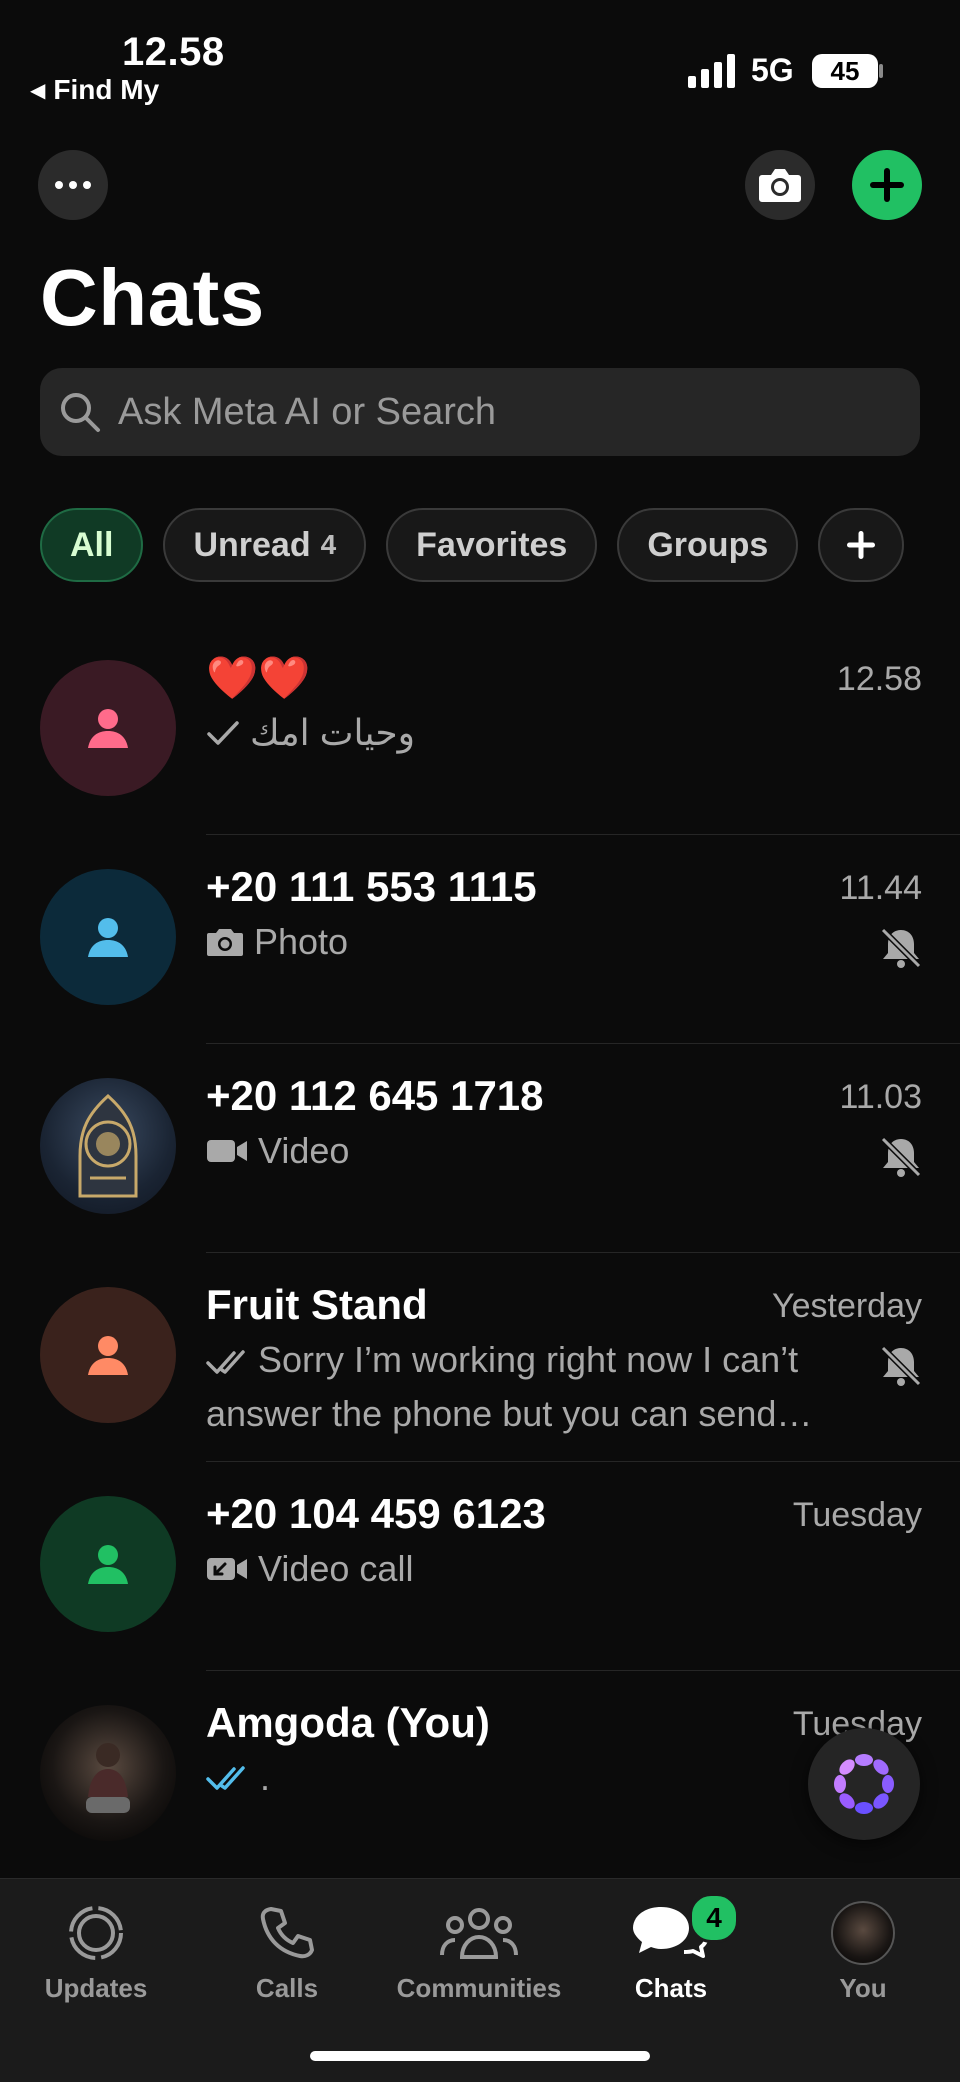 The image size is (960, 2082). I want to click on chat-name: +20 112 645 1718, so click(375, 1095).